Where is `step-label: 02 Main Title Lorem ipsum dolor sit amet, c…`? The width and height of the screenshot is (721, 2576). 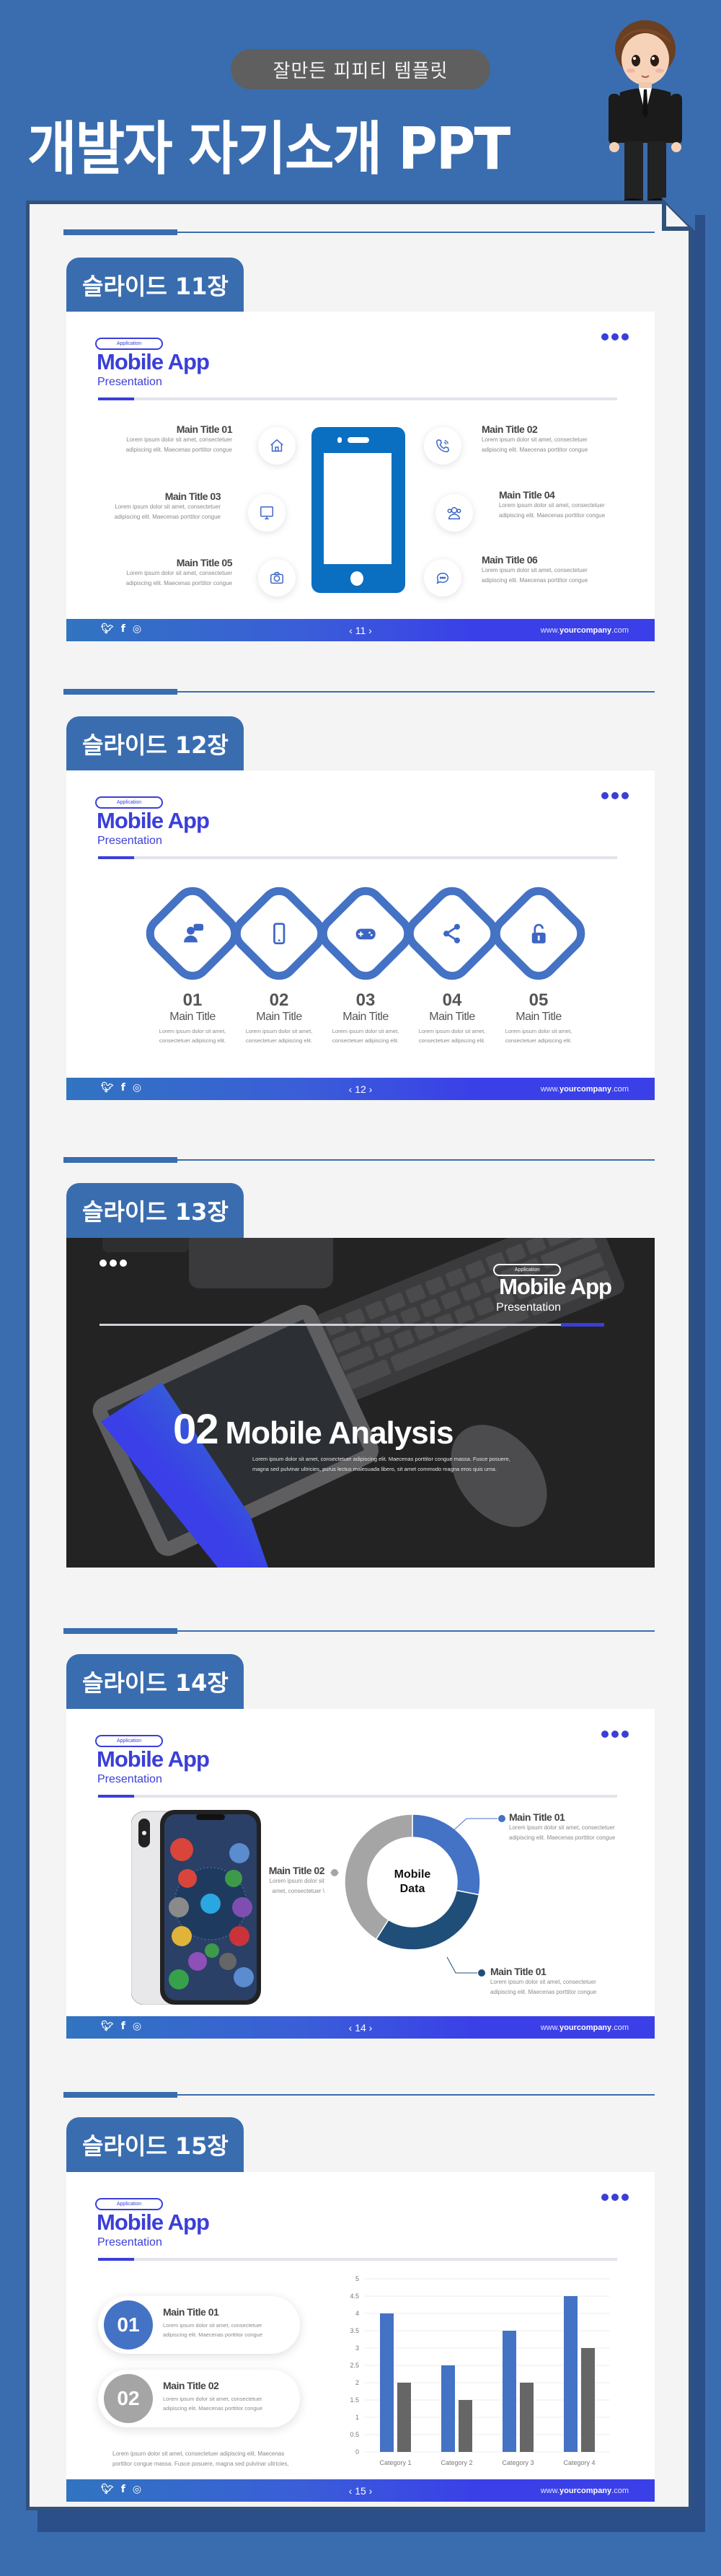 step-label: 02 Main Title Lorem ipsum dolor sit amet, c… is located at coordinates (279, 1017).